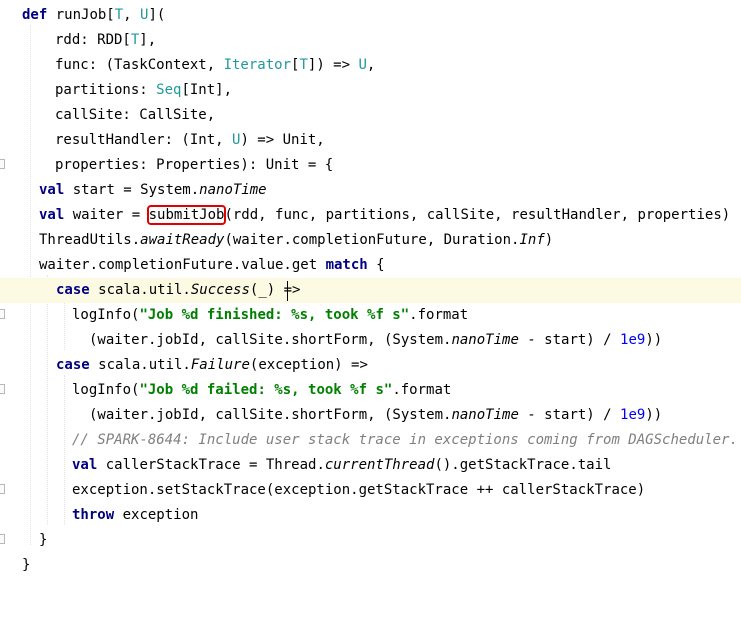 The width and height of the screenshot is (741, 628). Describe the element at coordinates (135, 115) in the screenshot. I see `code-text: callSite: CallSite,` at that location.